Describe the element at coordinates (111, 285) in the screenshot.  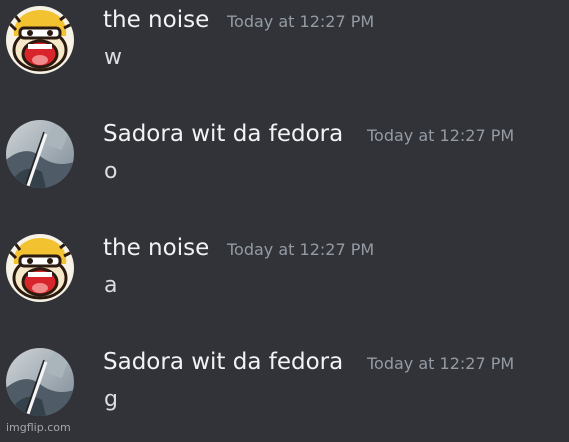
I see `message-text: a` at that location.